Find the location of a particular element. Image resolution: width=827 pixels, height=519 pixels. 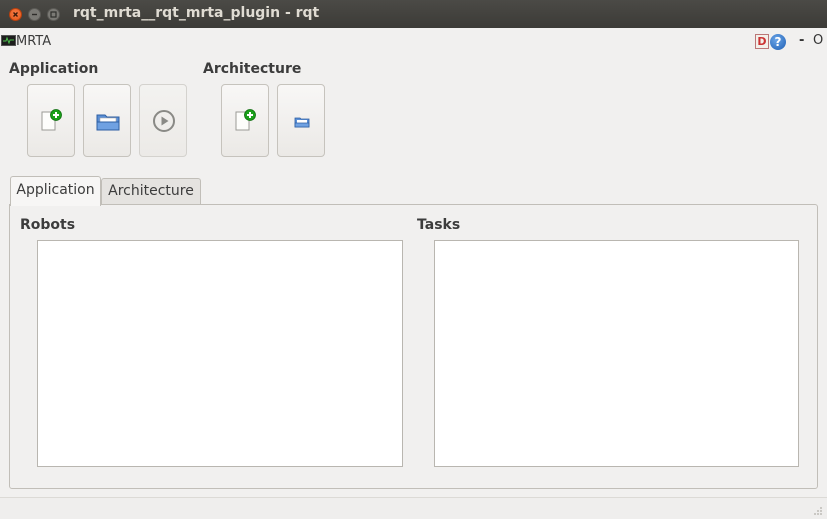

run-application-button is located at coordinates (163, 120).